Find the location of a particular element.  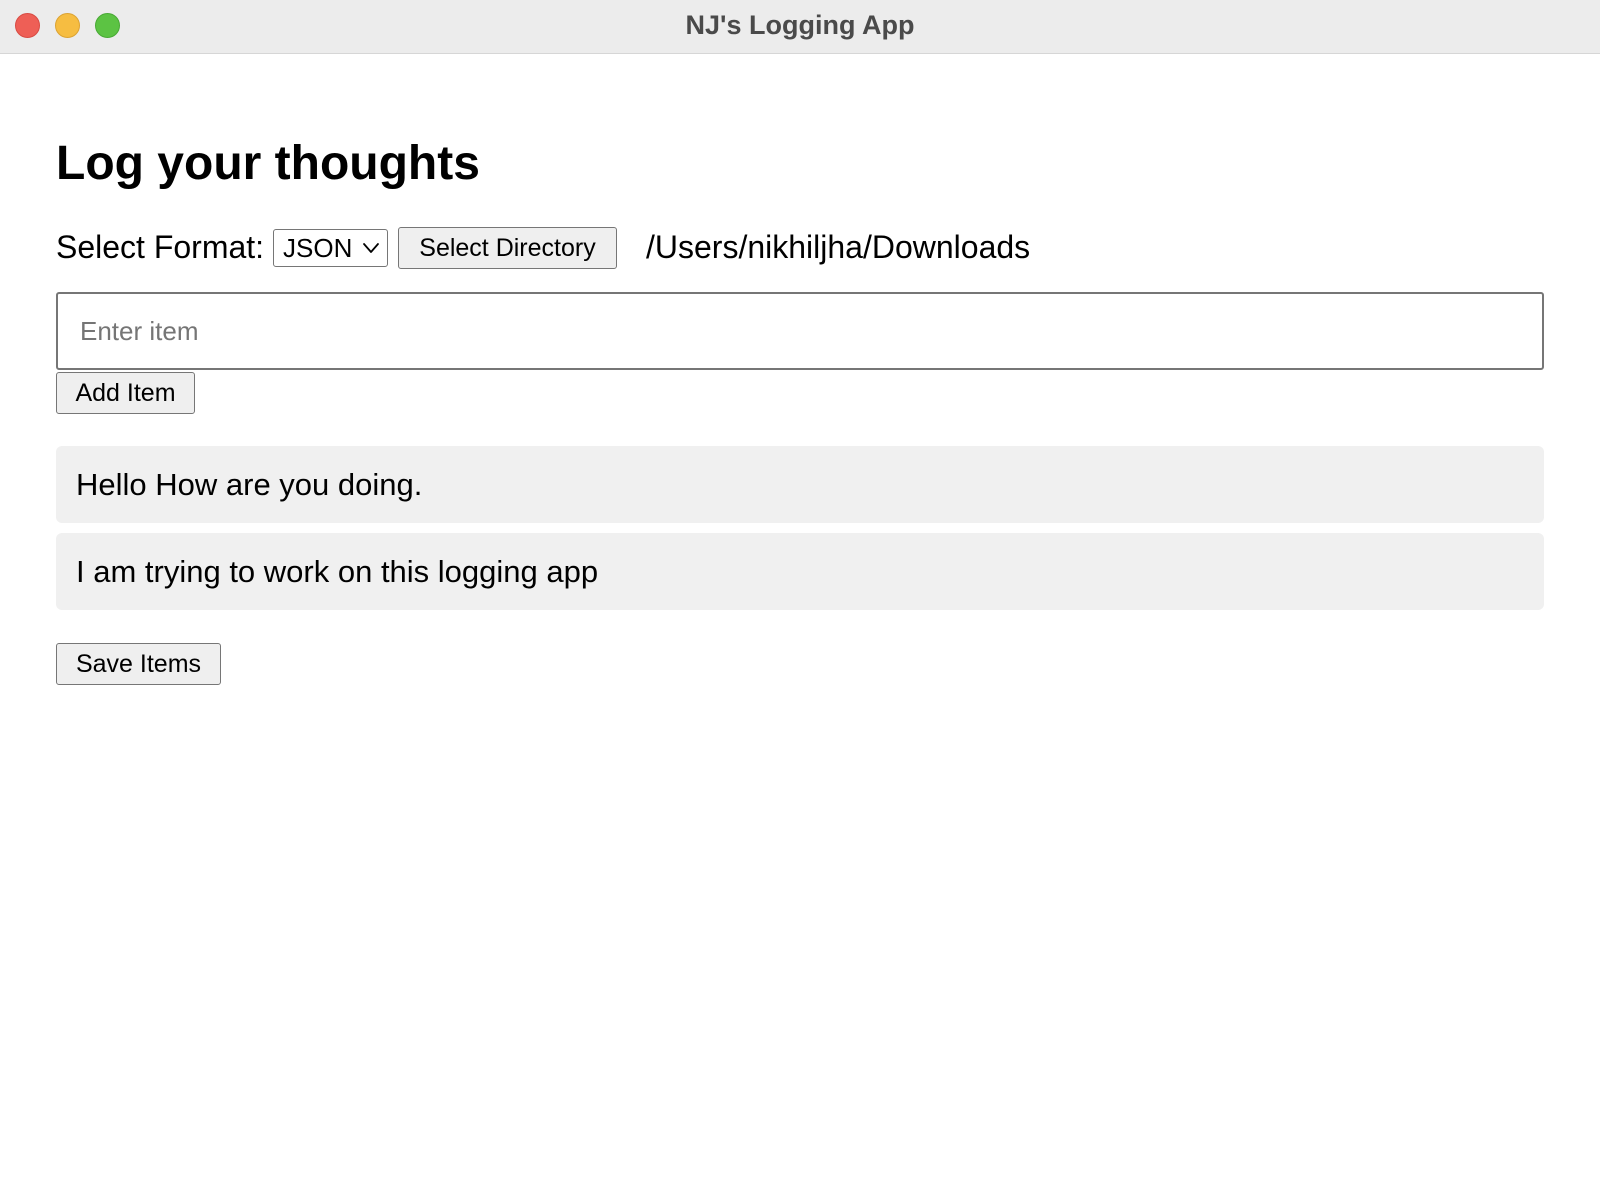

directory-path: /Users/nikhiljha/Downloads is located at coordinates (838, 247).